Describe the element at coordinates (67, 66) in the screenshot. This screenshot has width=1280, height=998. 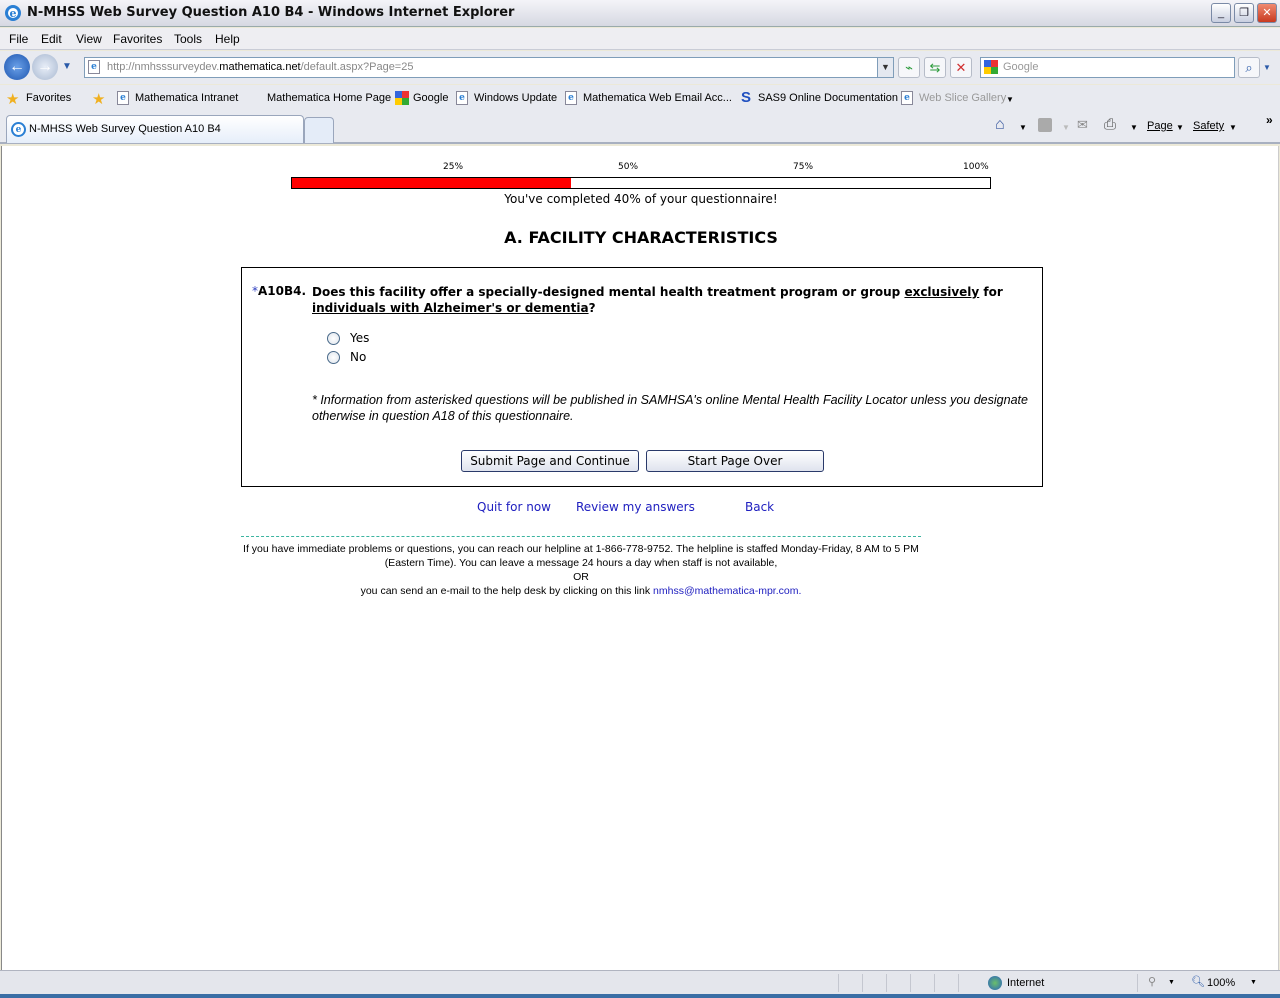
I see `recent-pages-dropdown-icon: ▼` at that location.